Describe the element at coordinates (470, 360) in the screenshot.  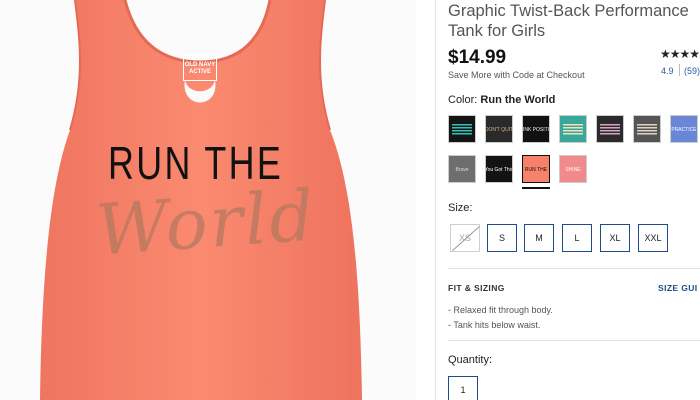
I see `quantity-label: Quantity:` at that location.